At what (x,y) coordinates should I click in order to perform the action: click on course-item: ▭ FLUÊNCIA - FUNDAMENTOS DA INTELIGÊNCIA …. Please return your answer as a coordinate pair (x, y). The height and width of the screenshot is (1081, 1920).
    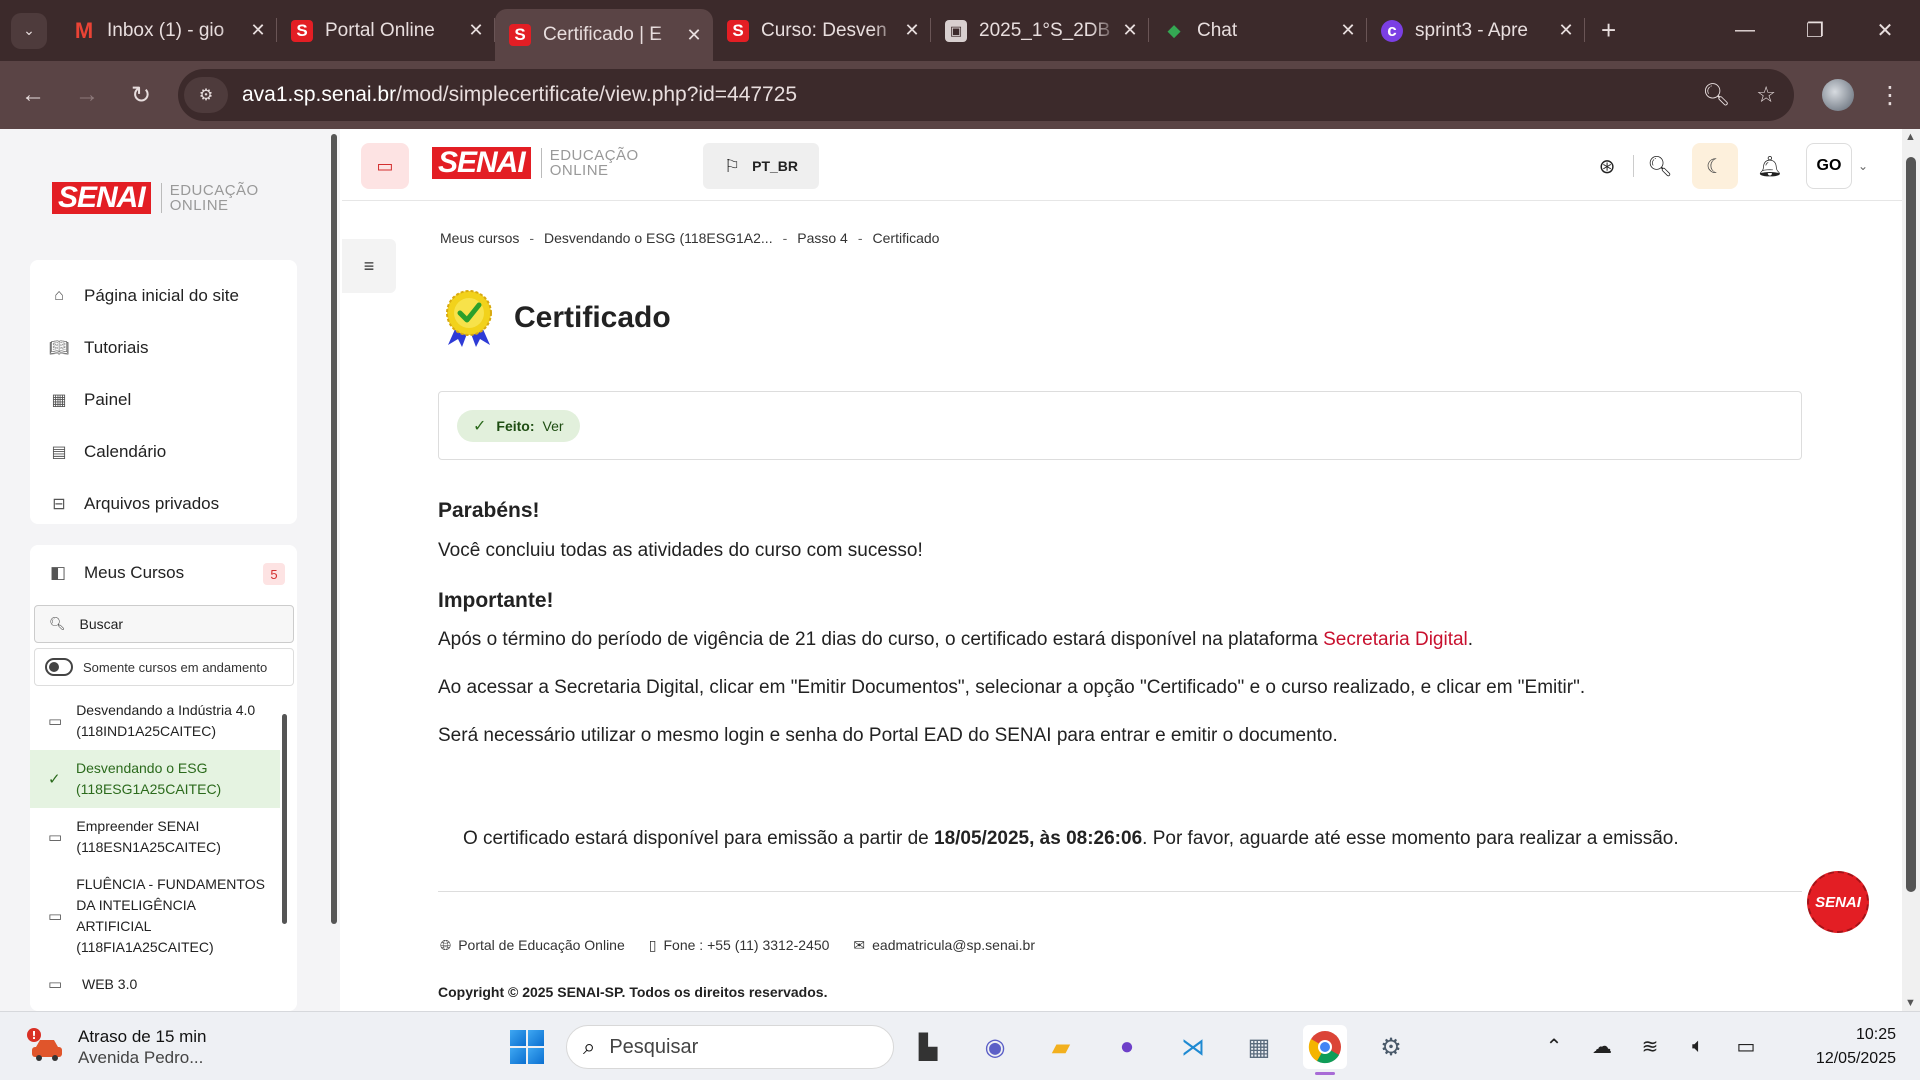
    Looking at the image, I should click on (155, 916).